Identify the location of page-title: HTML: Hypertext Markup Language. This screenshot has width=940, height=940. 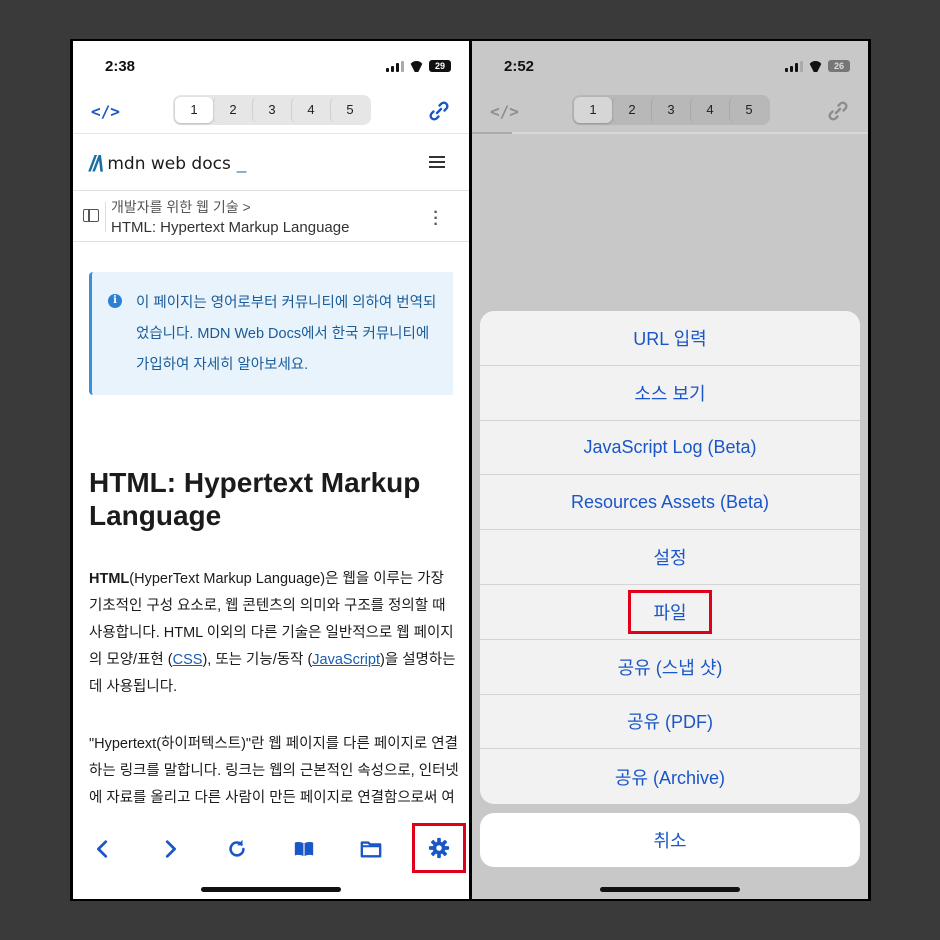
(255, 499).